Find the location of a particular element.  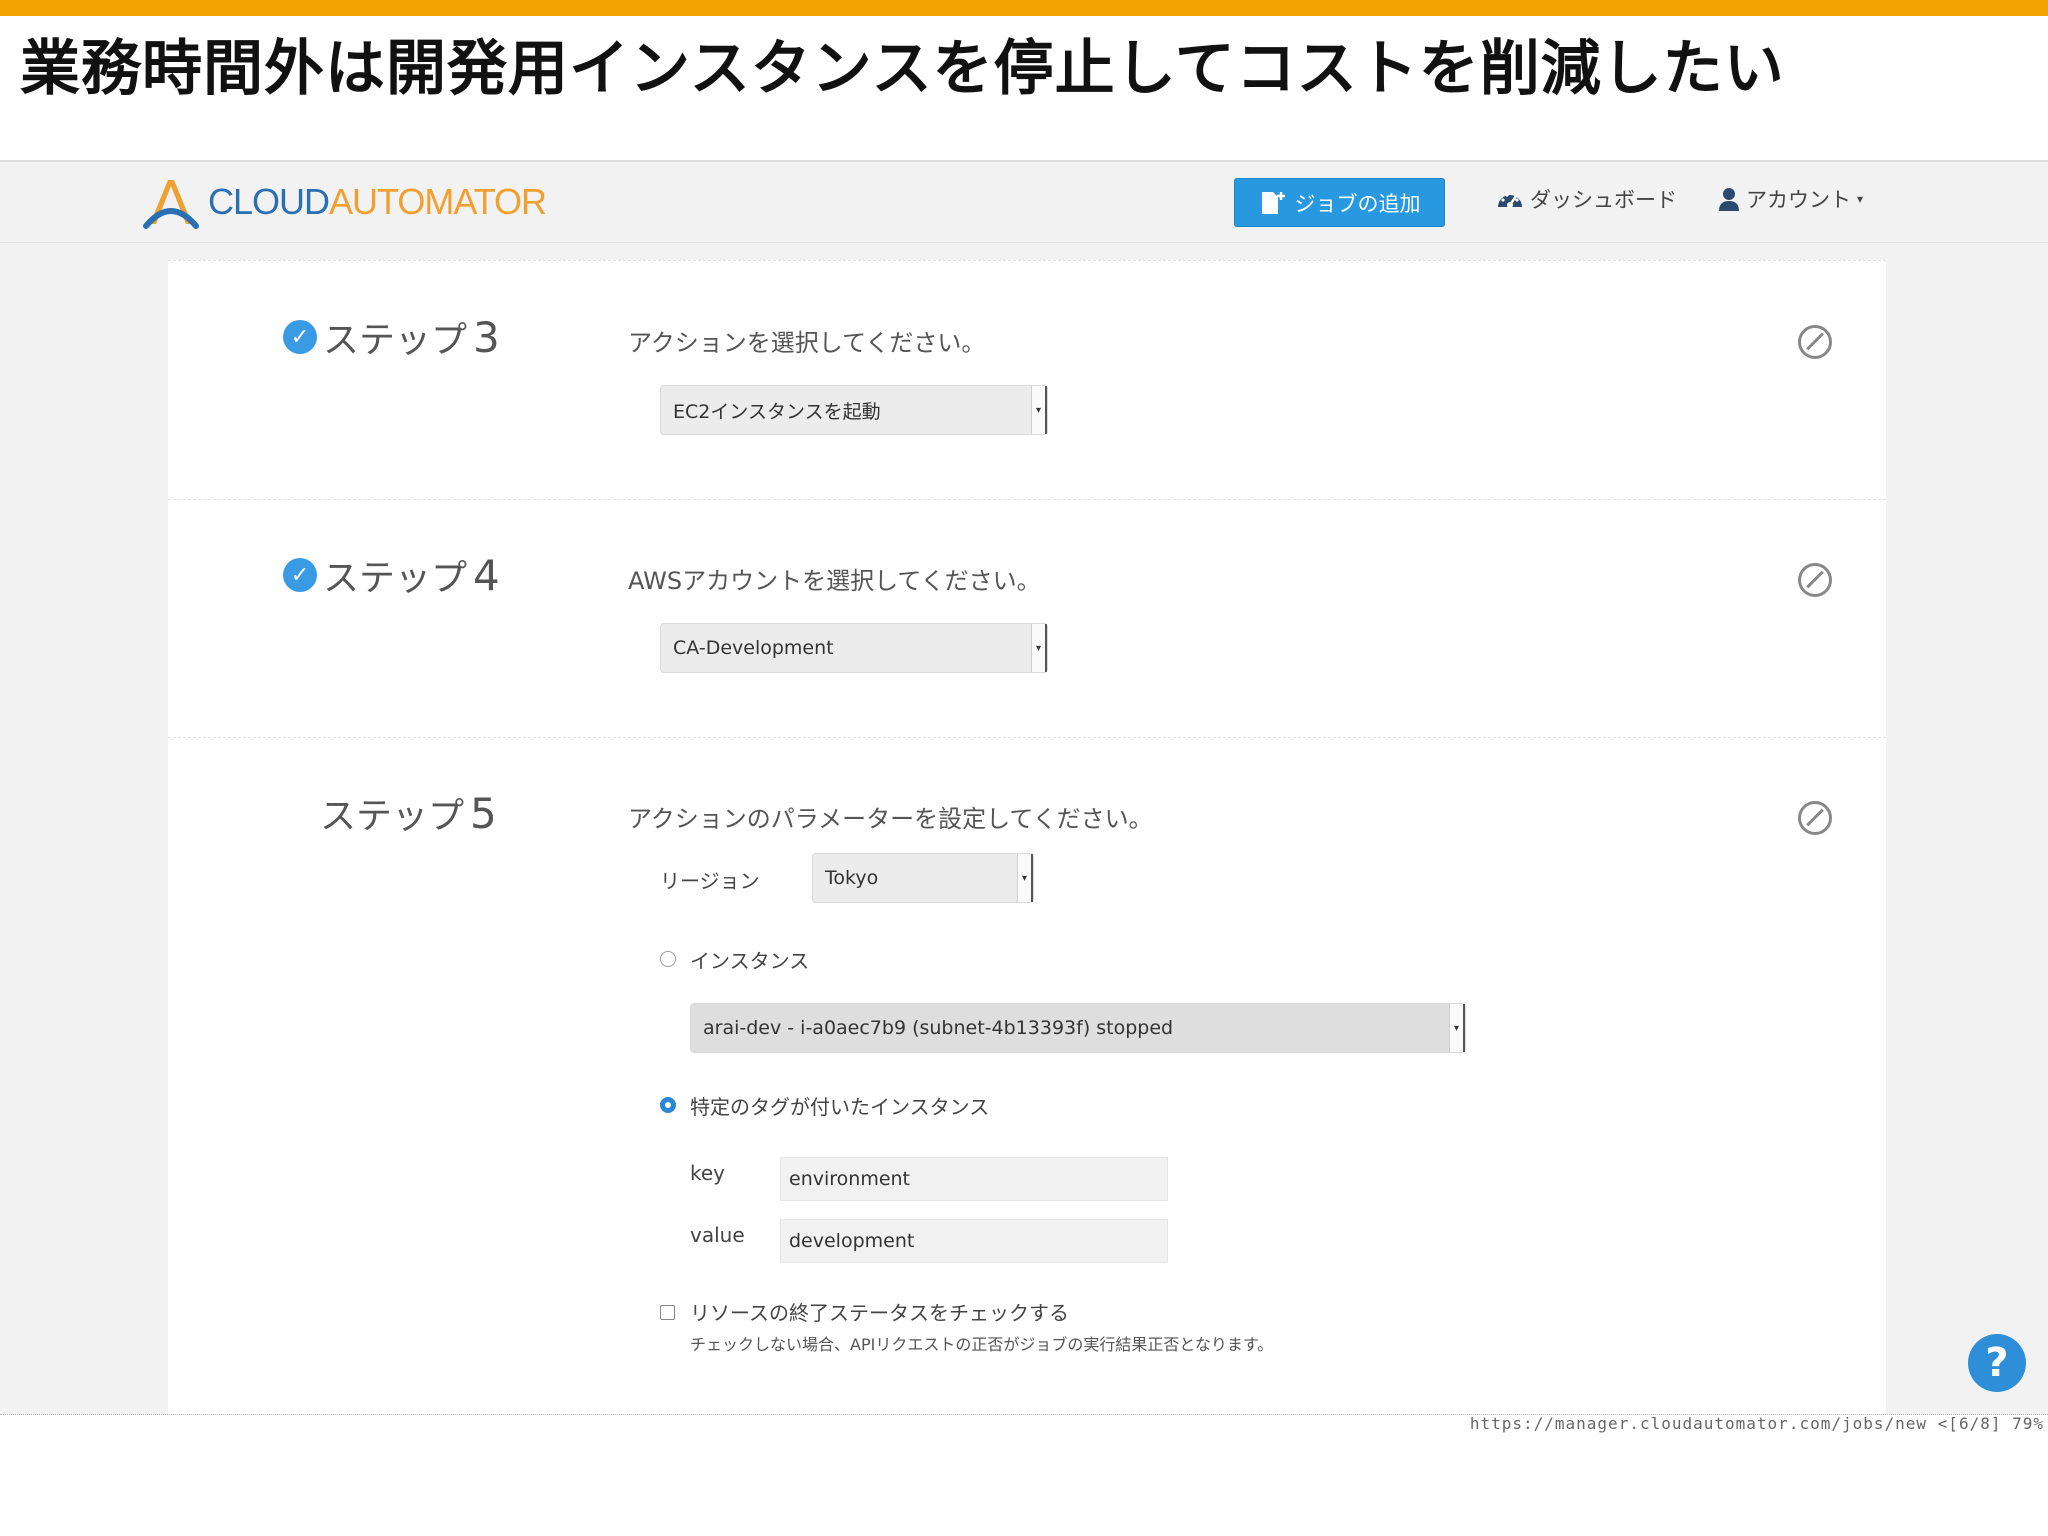

tag-value-value: development is located at coordinates (852, 1241).